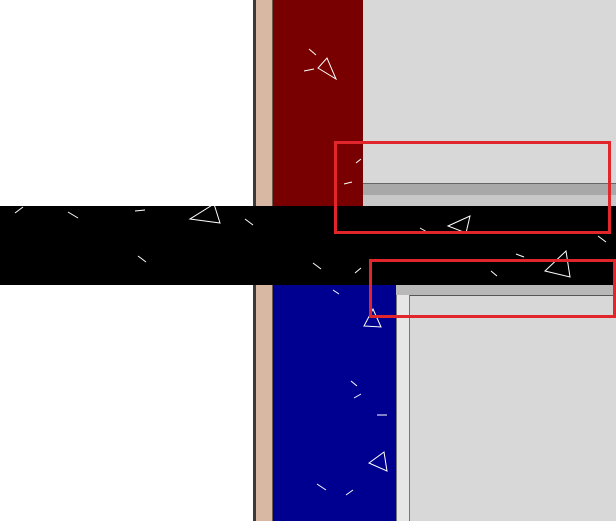 The height and width of the screenshot is (521, 616). Describe the element at coordinates (472, 187) in the screenshot. I see `highlight-box-upper` at that location.